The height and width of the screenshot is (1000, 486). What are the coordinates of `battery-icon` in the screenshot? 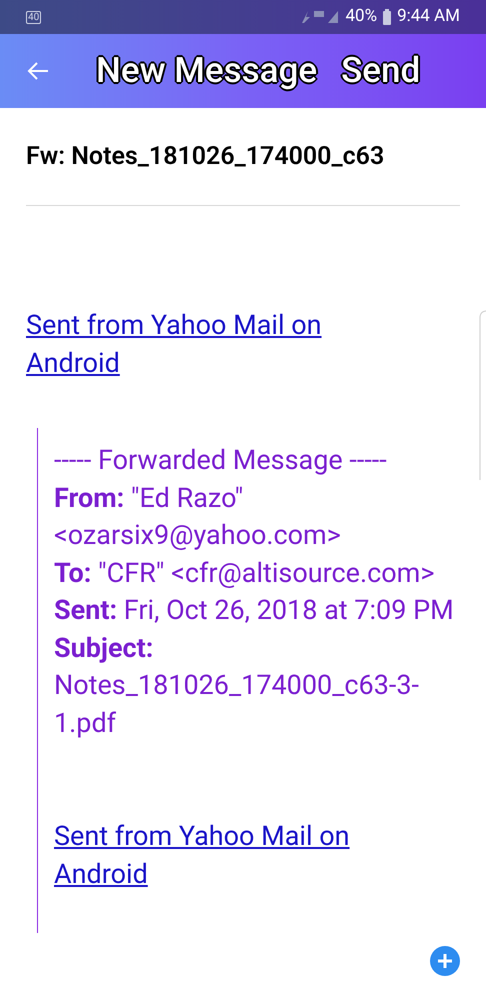 It's located at (387, 17).